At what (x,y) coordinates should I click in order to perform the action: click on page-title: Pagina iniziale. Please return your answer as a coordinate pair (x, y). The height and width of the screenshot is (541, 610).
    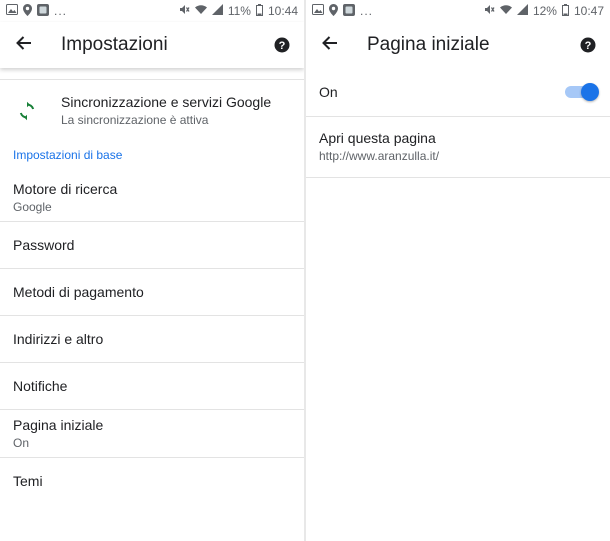
    Looking at the image, I should click on (428, 44).